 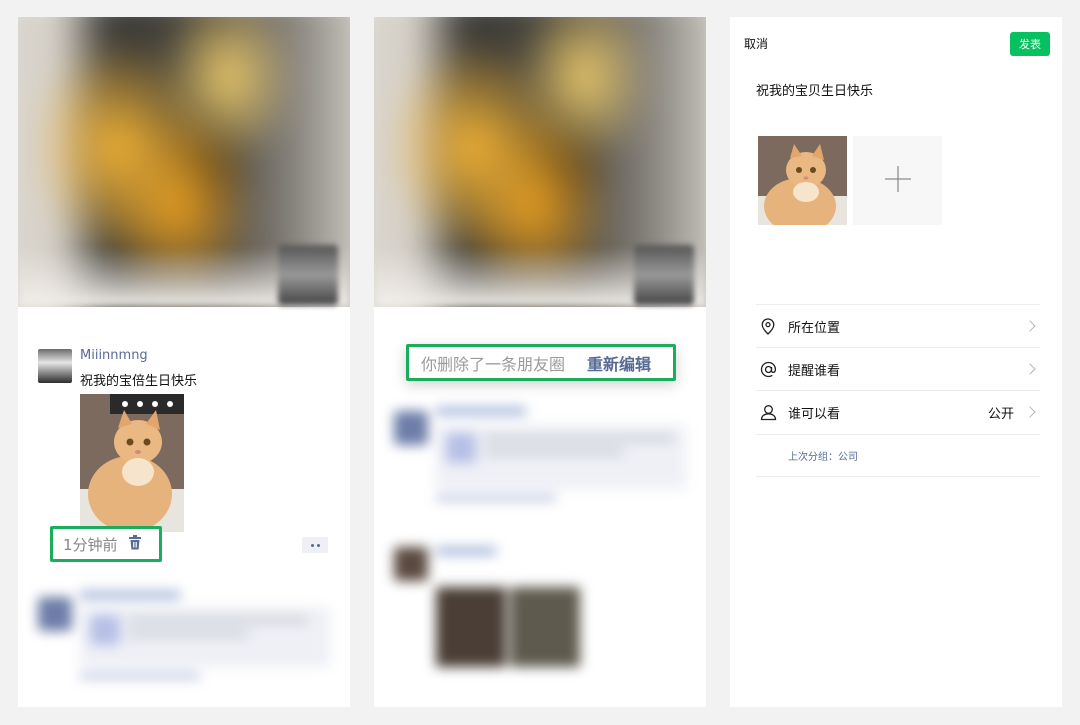 I want to click on post-time-highlight: 1分钟前, so click(x=106, y=544).